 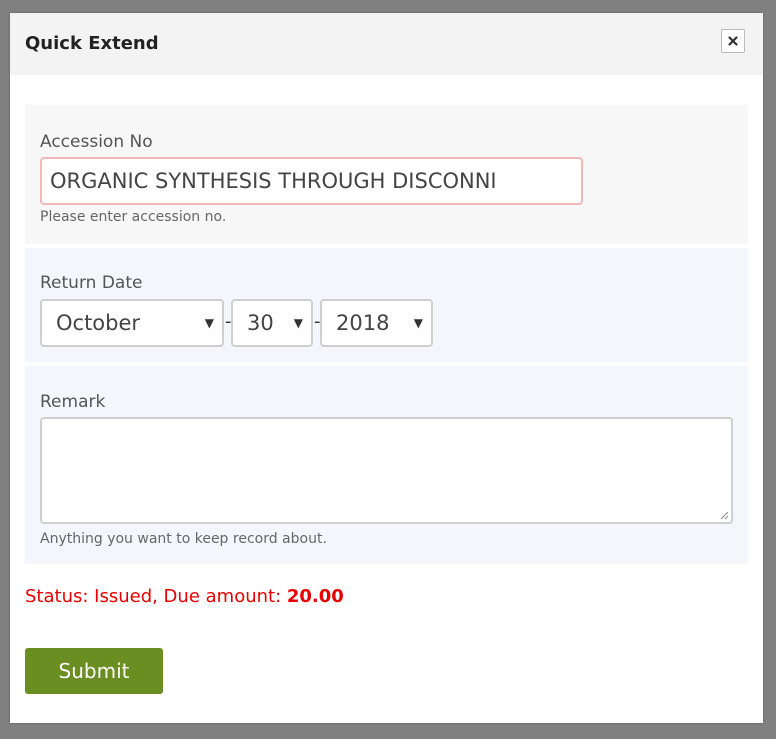 I want to click on resize-grip-icon, so click(x=724, y=515).